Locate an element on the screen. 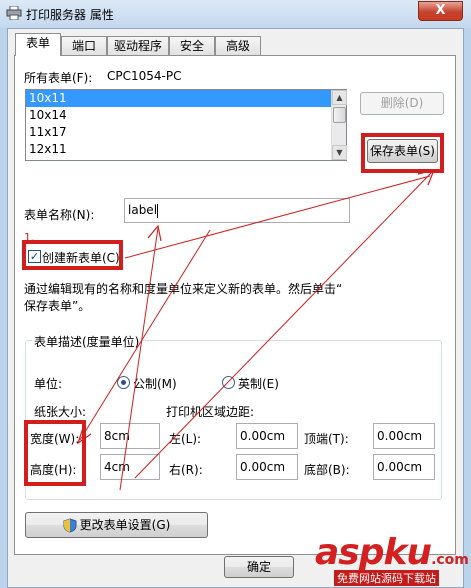  tab-forms: 表单 is located at coordinates (38, 44).